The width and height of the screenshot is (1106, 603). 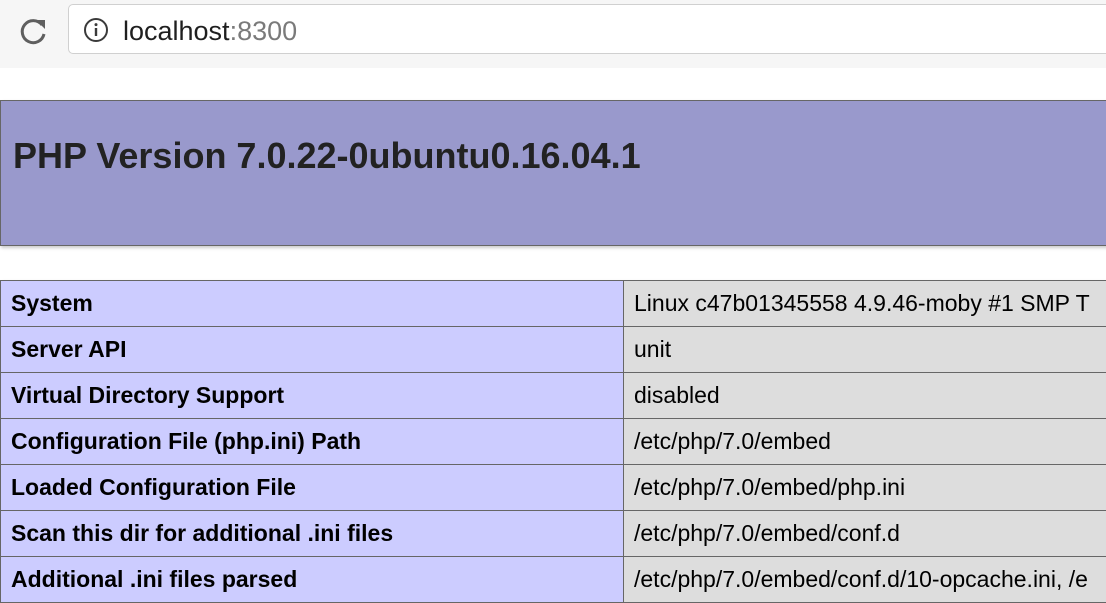 I want to click on row-label: Additional .ini files parsed, so click(x=312, y=580).